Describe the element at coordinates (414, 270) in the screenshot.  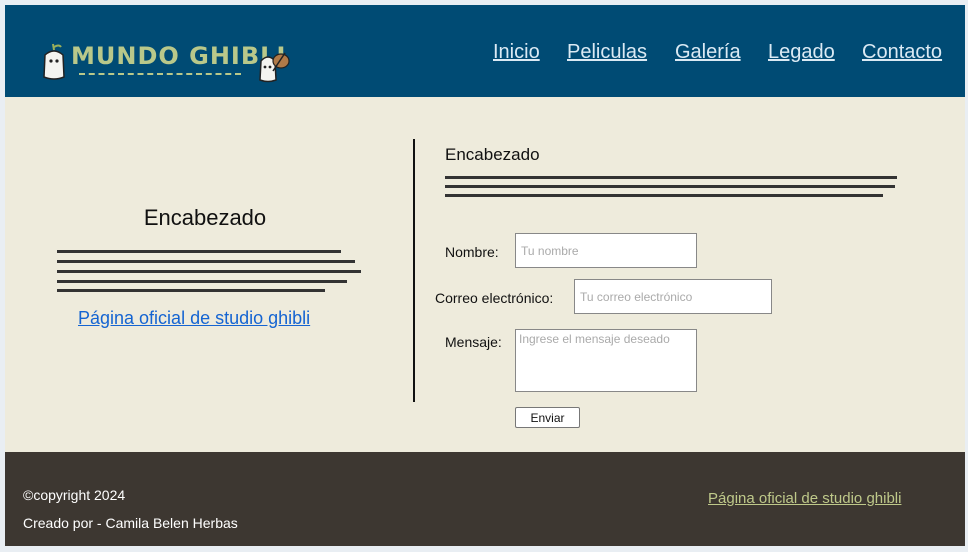
I see `column-divider` at that location.